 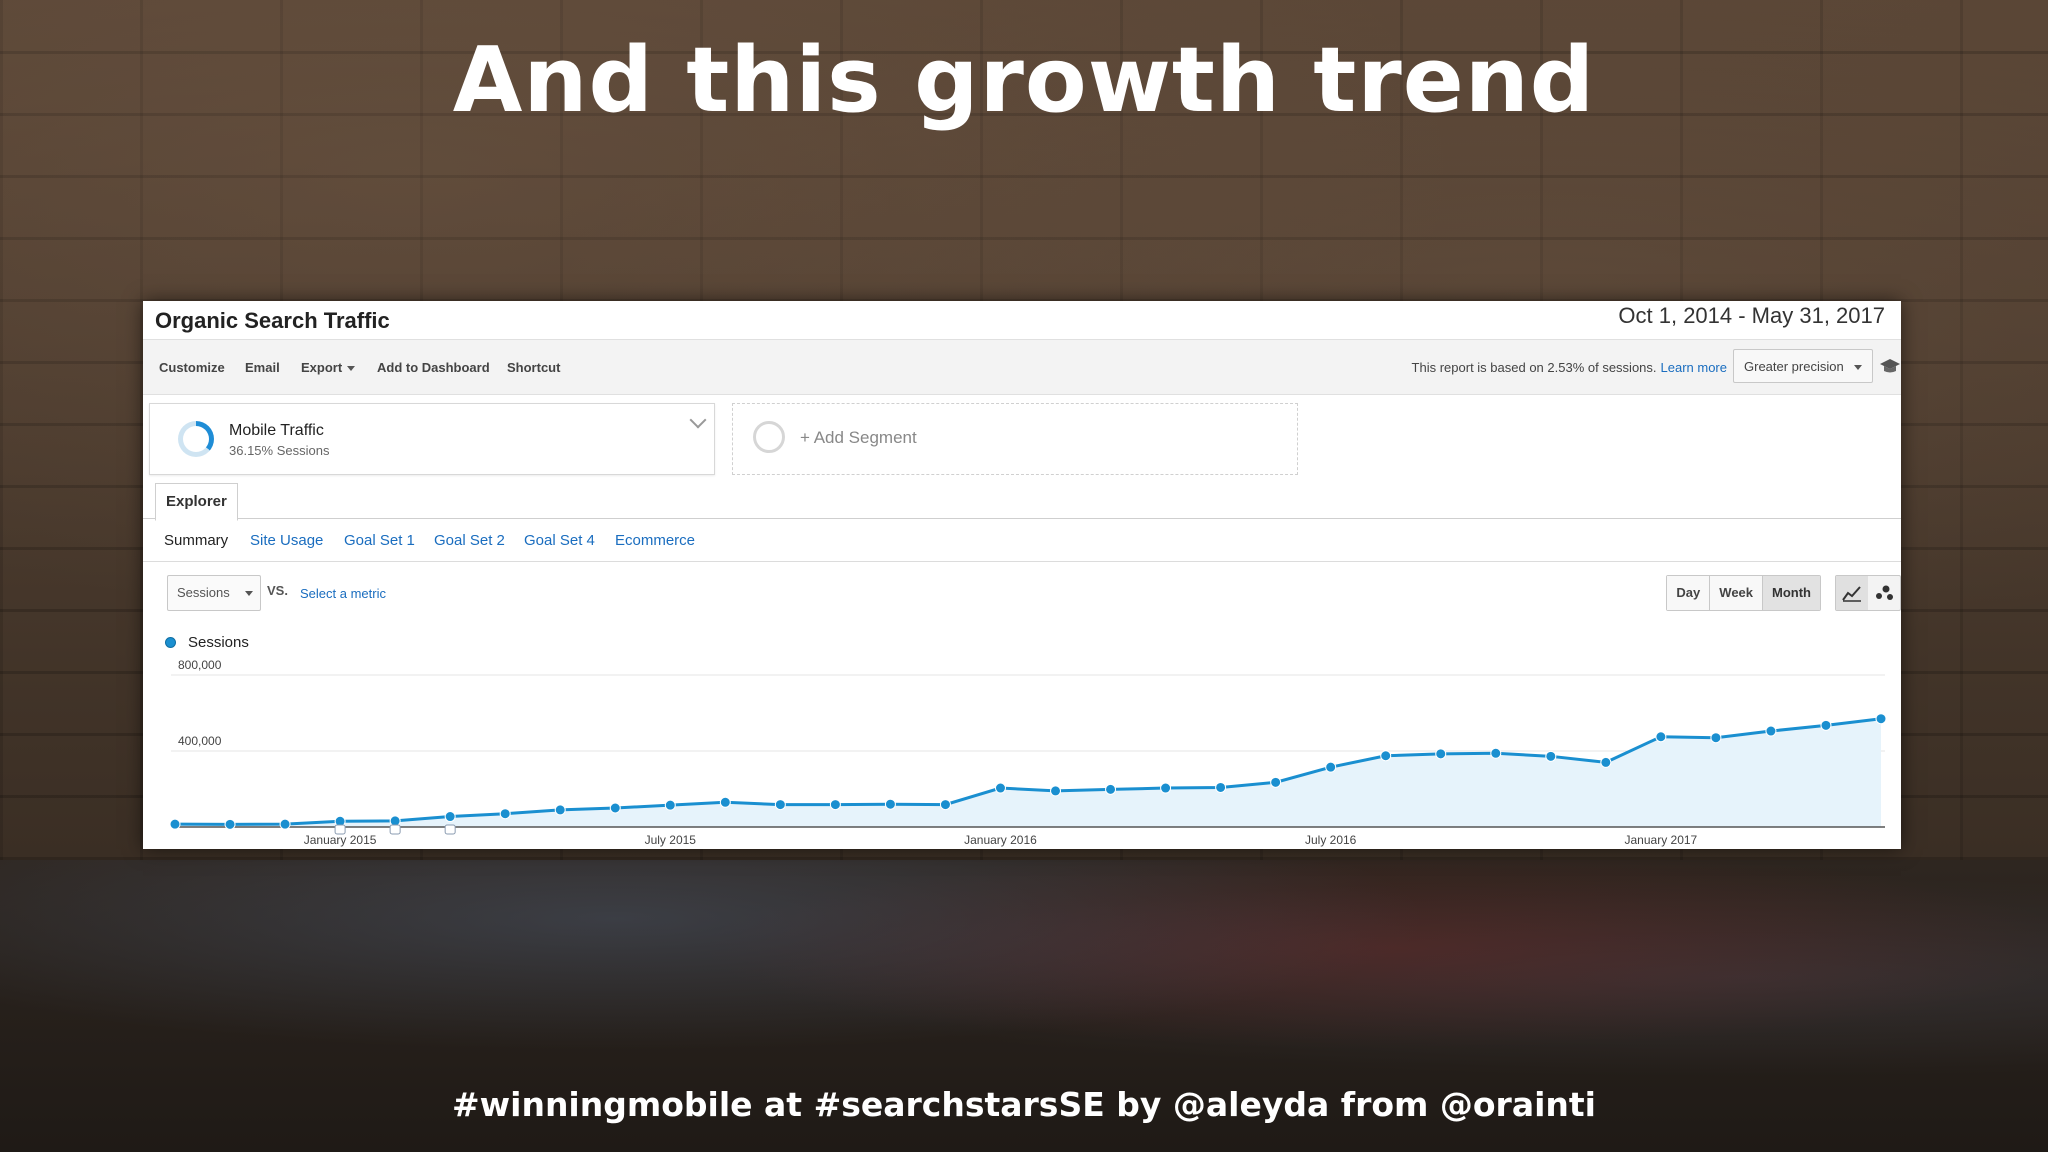 What do you see at coordinates (671, 840) in the screenshot?
I see `x-tick-label: July 2015` at bounding box center [671, 840].